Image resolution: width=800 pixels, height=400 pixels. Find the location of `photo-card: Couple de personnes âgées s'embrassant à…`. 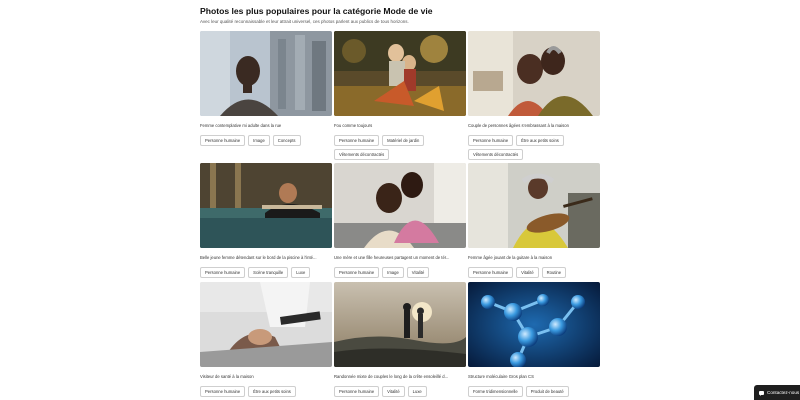

photo-card: Couple de personnes âgées s'embrassant à… is located at coordinates (534, 95).